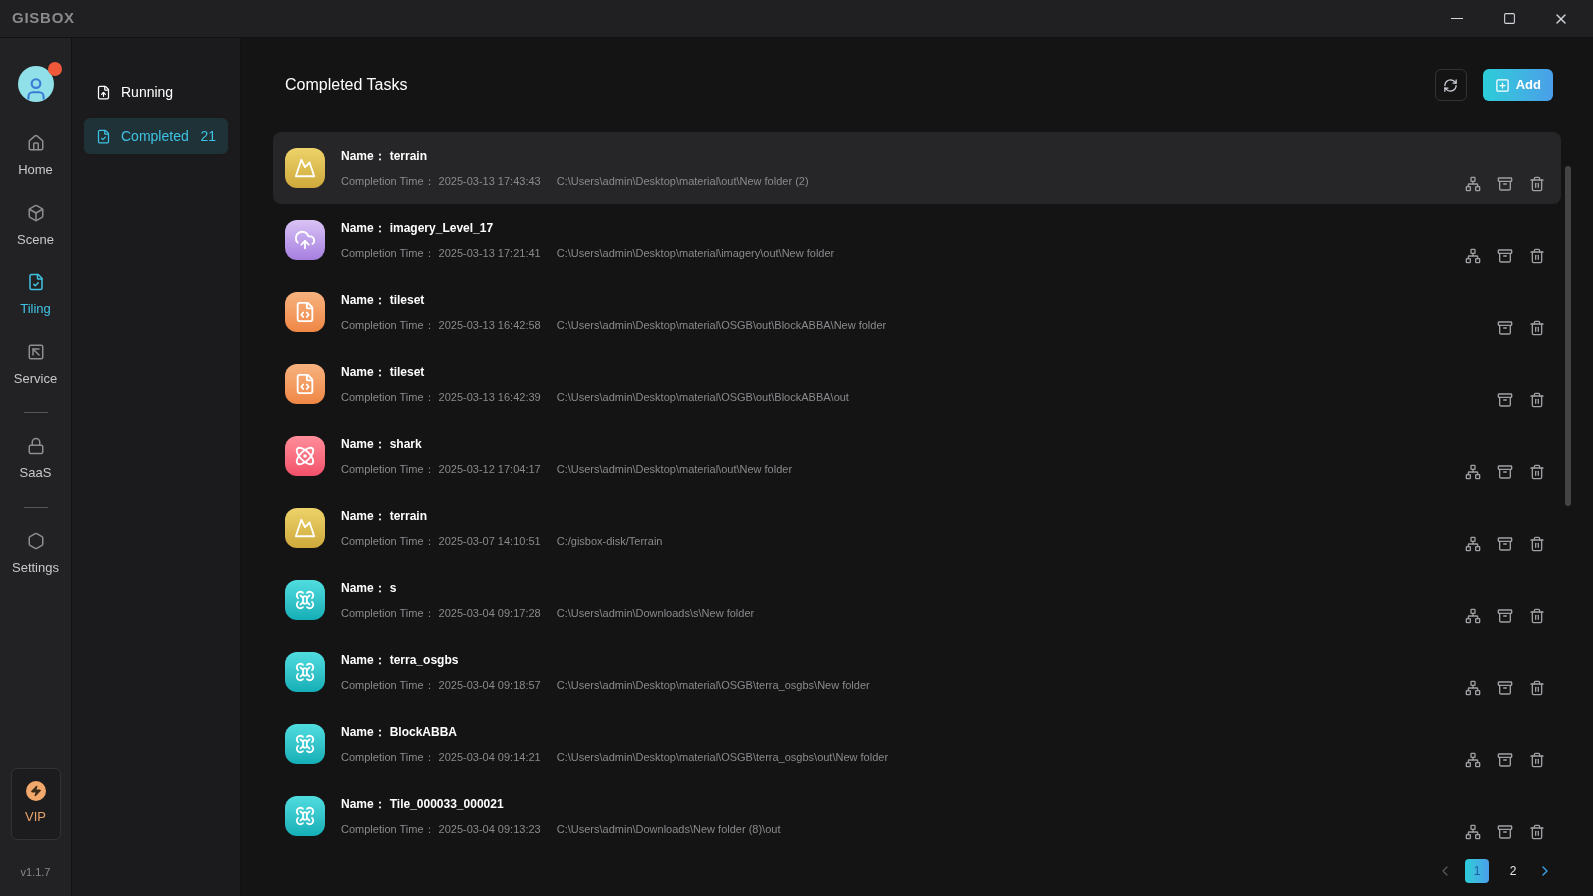 This screenshot has height=896, width=1593. Describe the element at coordinates (156, 136) in the screenshot. I see `subnav-item: Completed 21` at that location.